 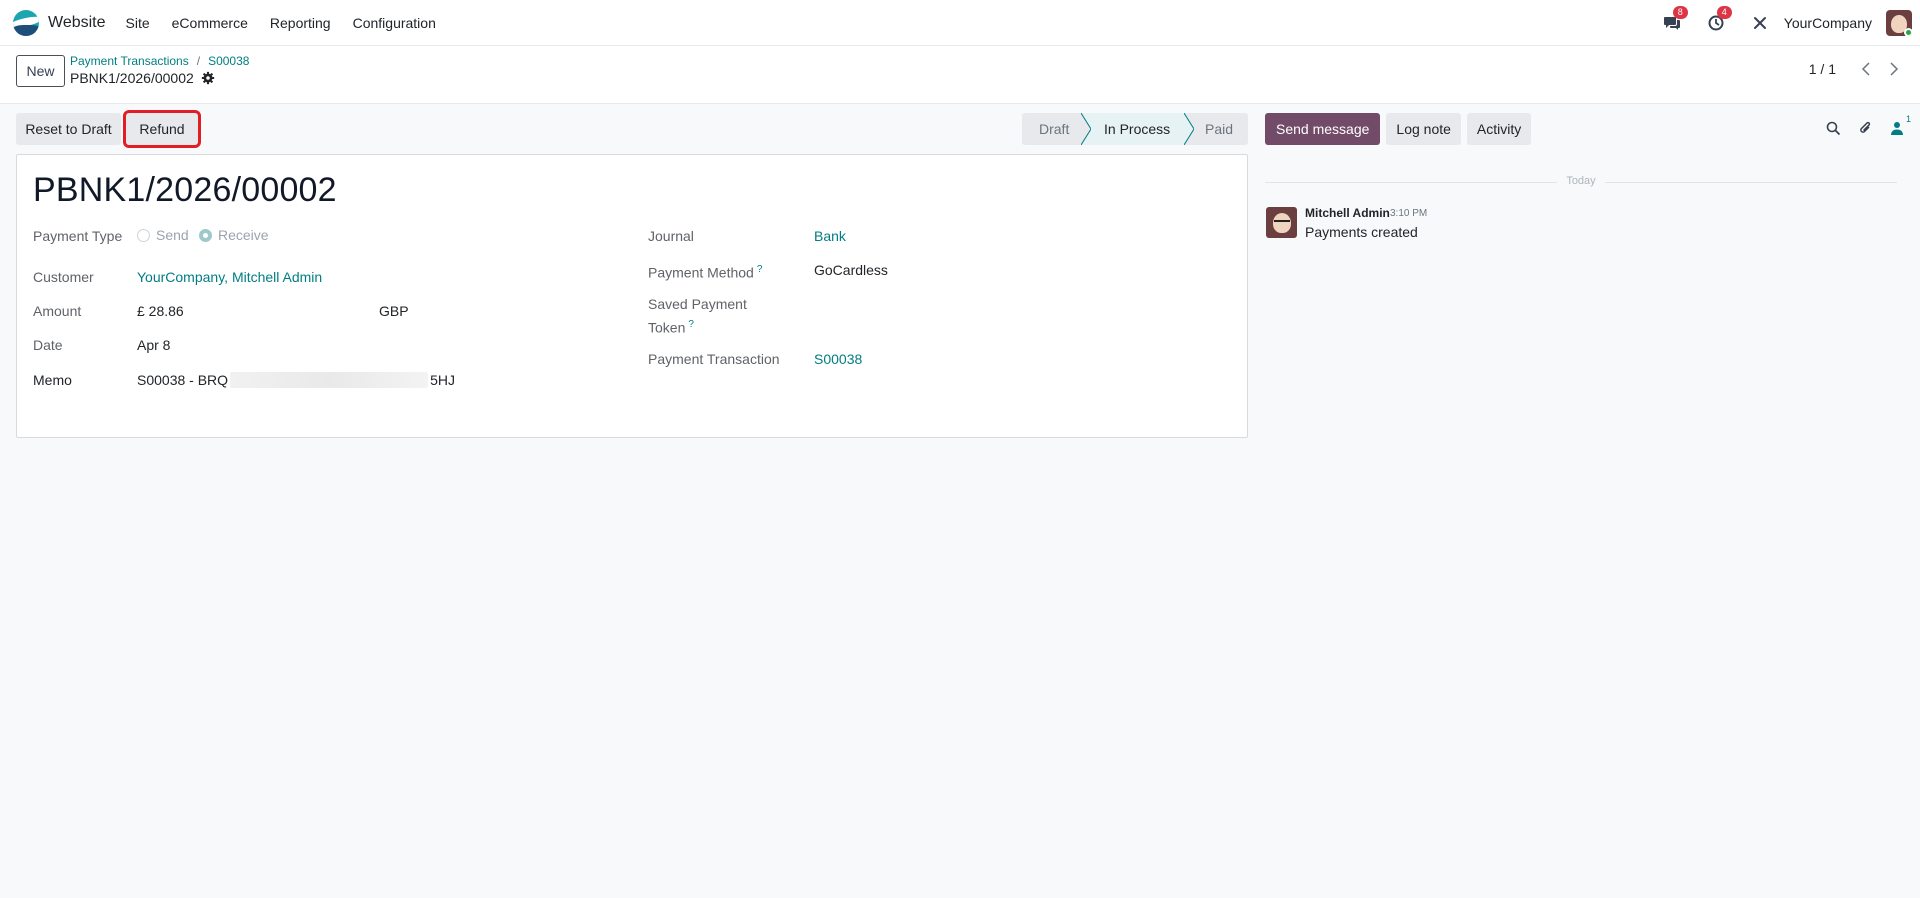 I want to click on refund-button: Refund, so click(x=162, y=129).